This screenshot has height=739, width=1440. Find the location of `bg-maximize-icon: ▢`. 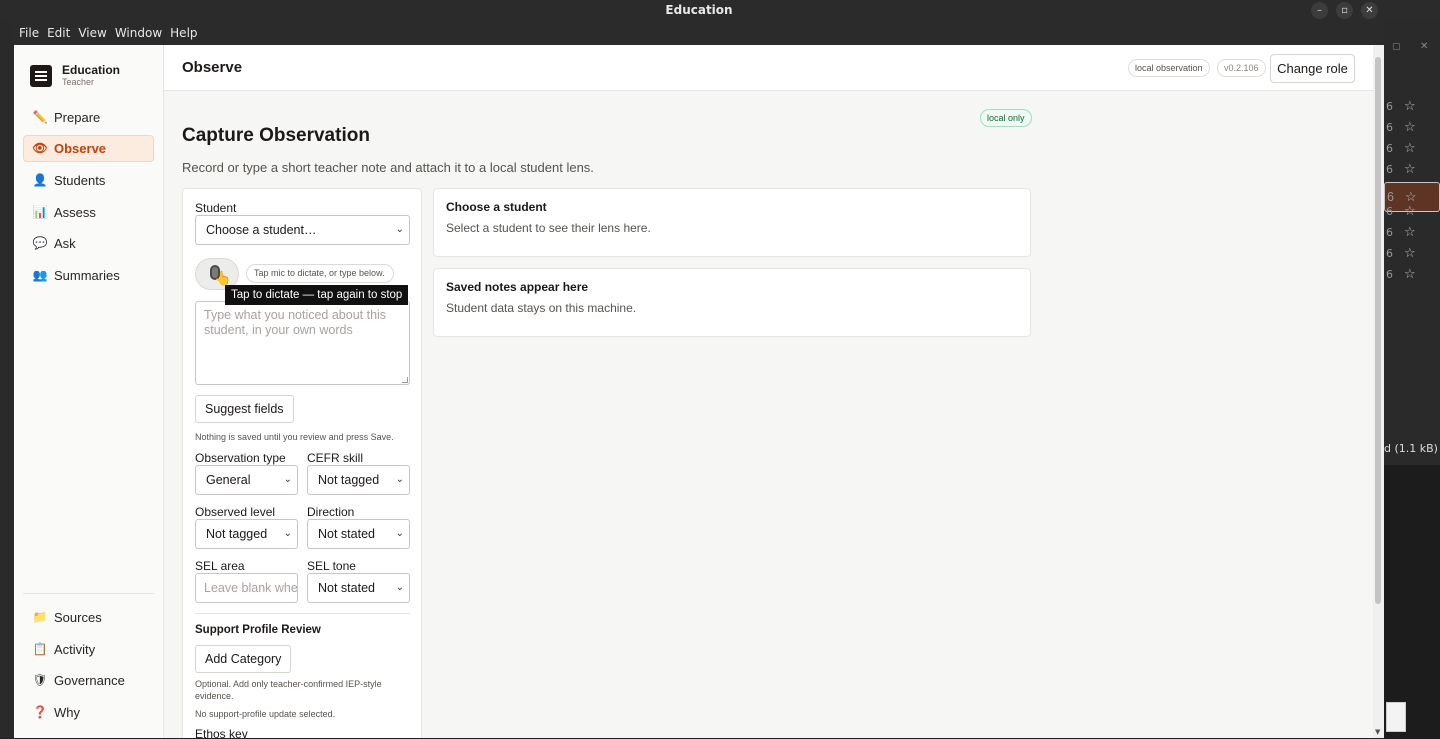

bg-maximize-icon: ▢ is located at coordinates (1396, 47).